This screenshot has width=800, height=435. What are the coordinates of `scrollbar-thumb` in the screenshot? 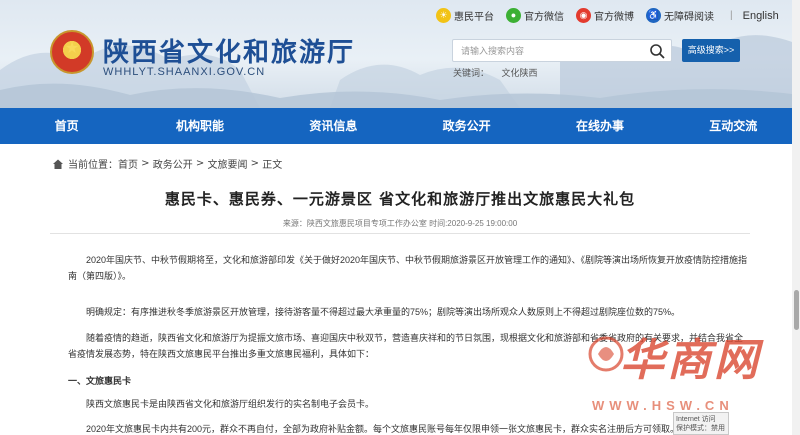 It's located at (796, 310).